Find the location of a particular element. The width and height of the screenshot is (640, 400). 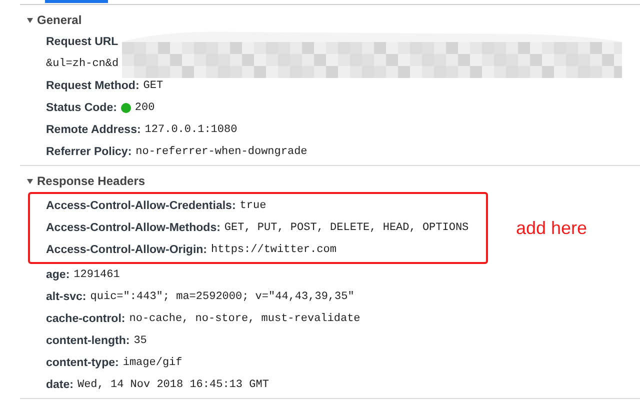

header-value: 127.0.0.1:1080 is located at coordinates (191, 130).